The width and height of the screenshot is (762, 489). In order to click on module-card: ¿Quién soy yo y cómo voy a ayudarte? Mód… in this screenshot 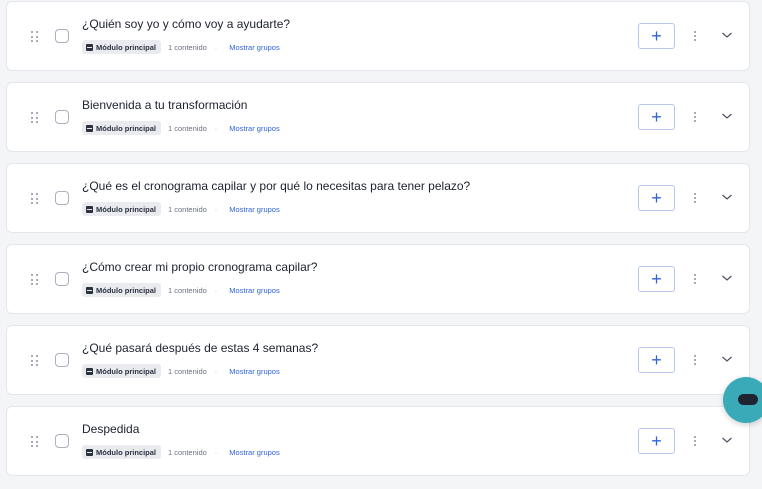, I will do `click(378, 36)`.